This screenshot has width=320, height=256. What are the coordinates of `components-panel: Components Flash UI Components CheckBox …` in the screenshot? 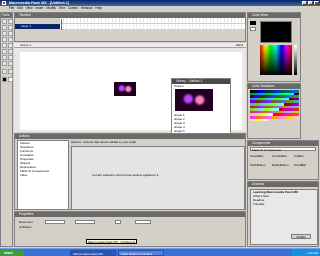 It's located at (283, 160).